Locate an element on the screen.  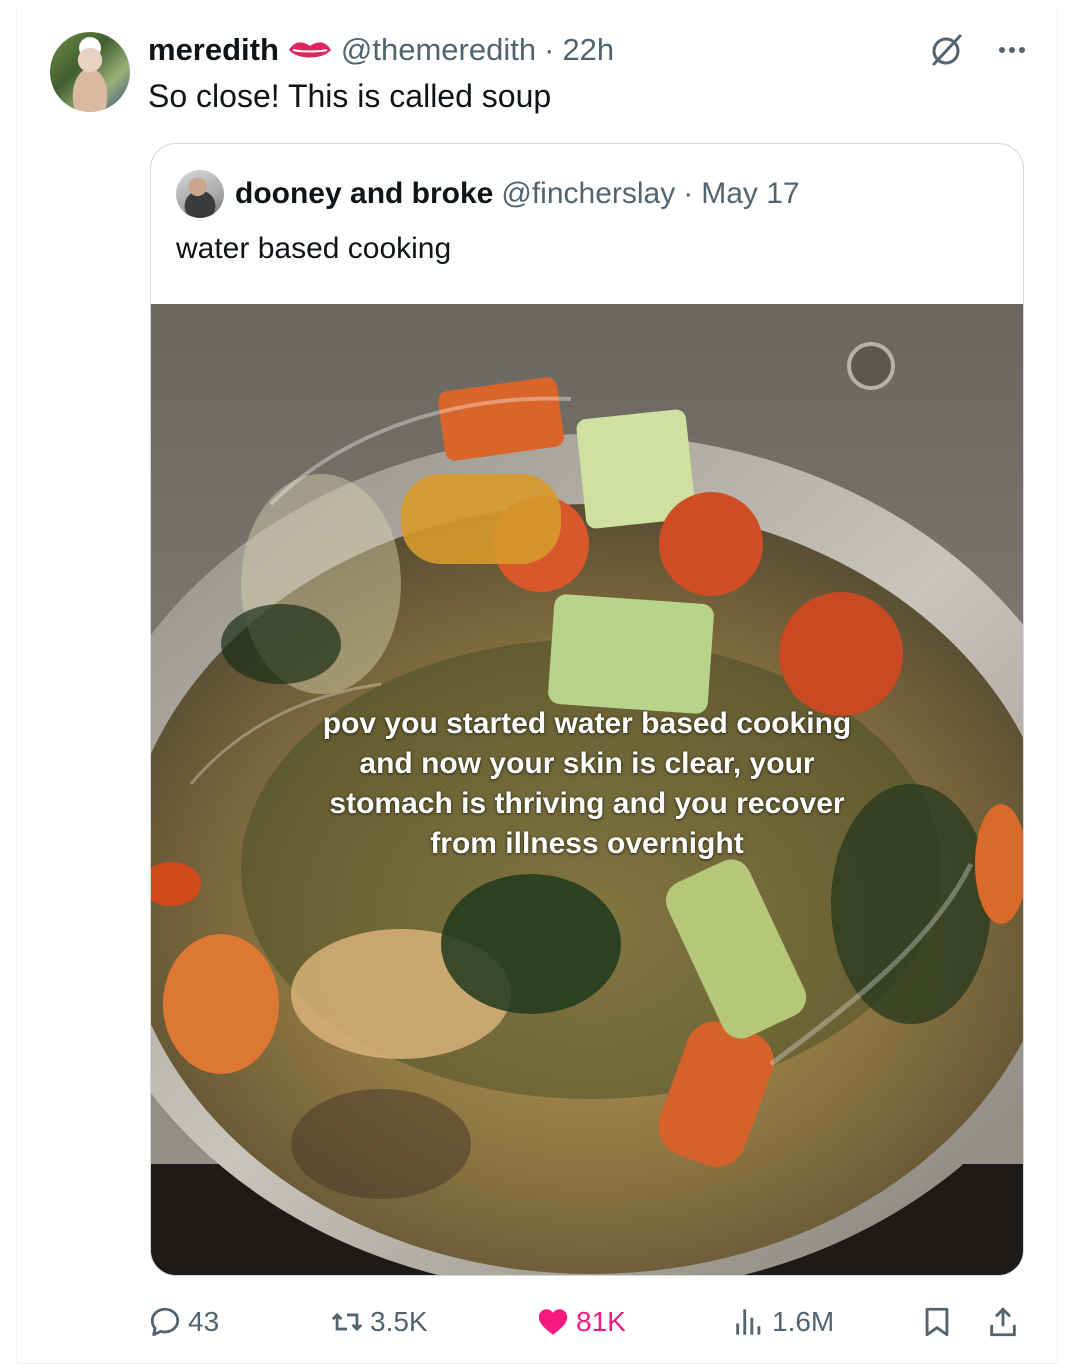
media-caption-line: from illness overnight is located at coordinates (587, 843).